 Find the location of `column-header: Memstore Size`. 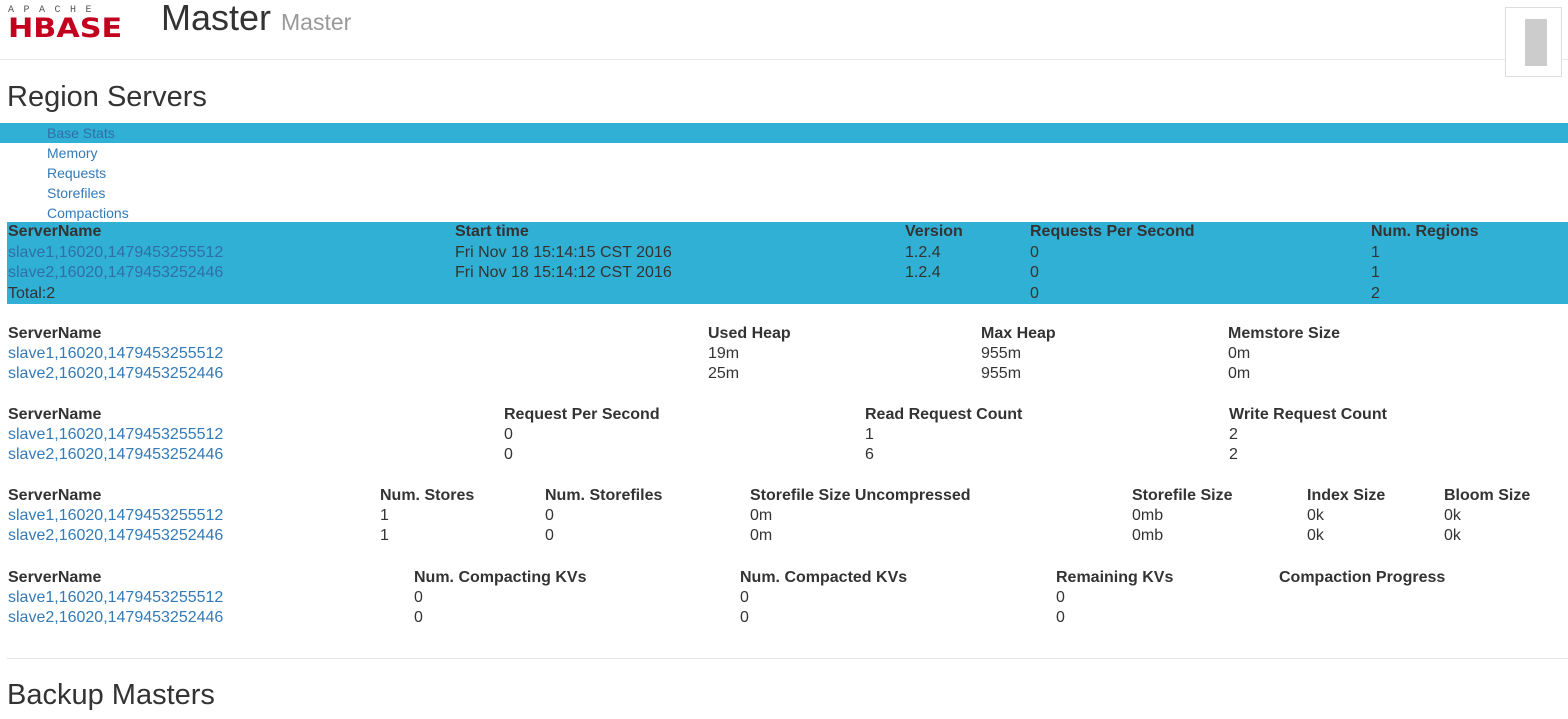

column-header: Memstore Size is located at coordinates (1284, 333).